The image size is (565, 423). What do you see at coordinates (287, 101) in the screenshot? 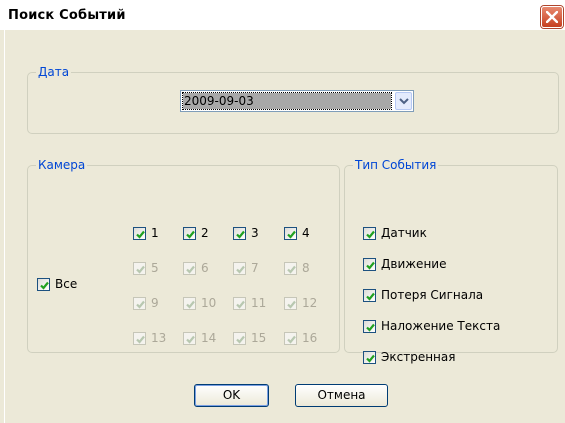
I see `date-combobox-value: 2009-09-03` at bounding box center [287, 101].